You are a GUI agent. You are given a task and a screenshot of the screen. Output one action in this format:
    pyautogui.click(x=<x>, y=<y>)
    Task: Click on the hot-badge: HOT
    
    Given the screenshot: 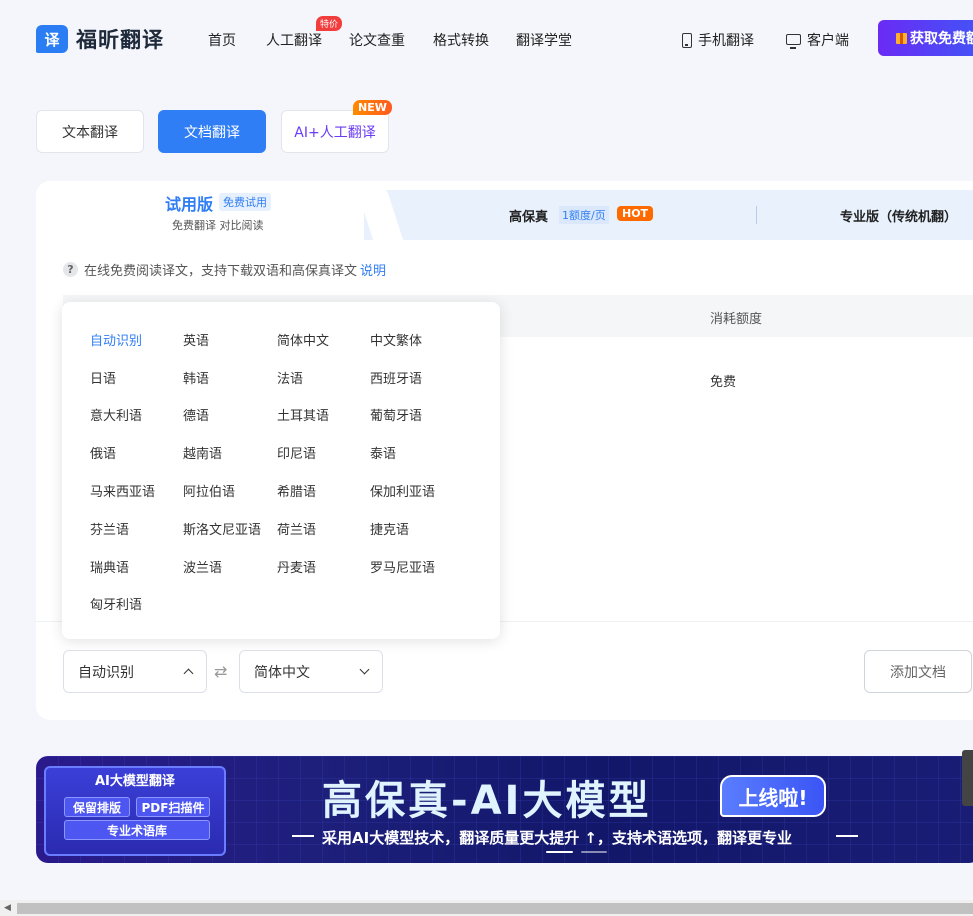 What is the action you would take?
    pyautogui.click(x=635, y=213)
    